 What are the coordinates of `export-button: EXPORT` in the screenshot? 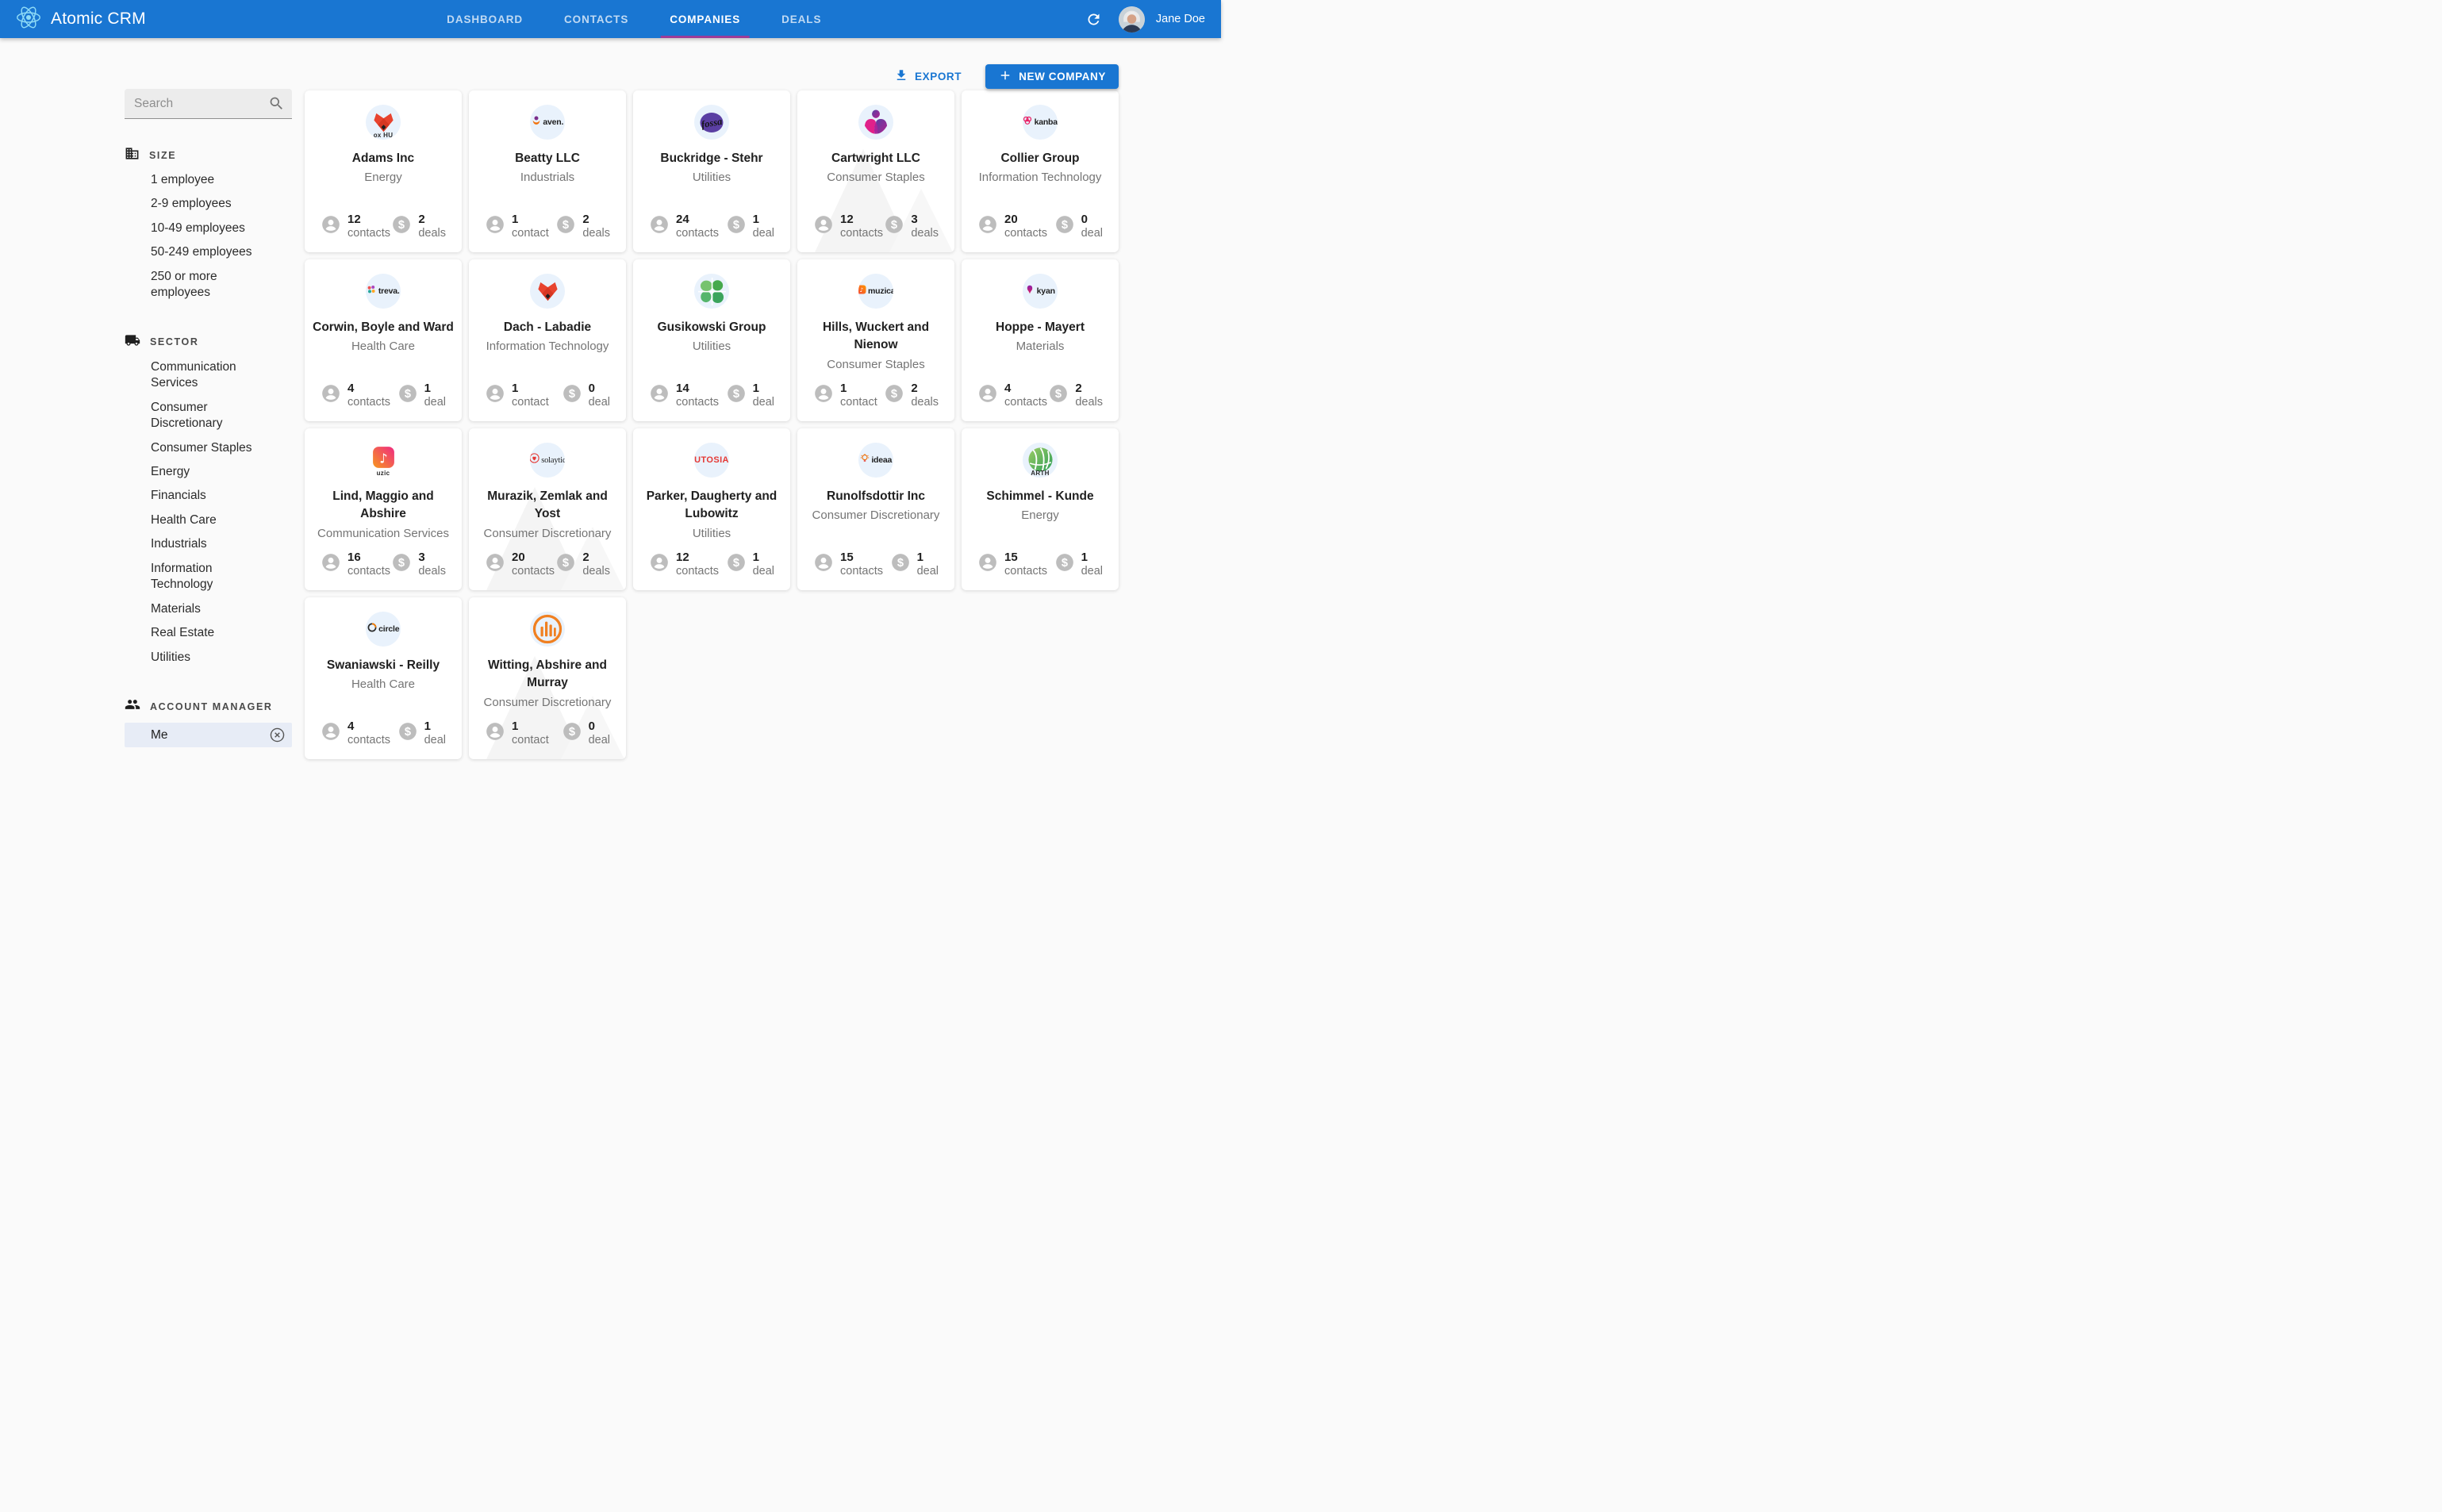 It's located at (928, 77).